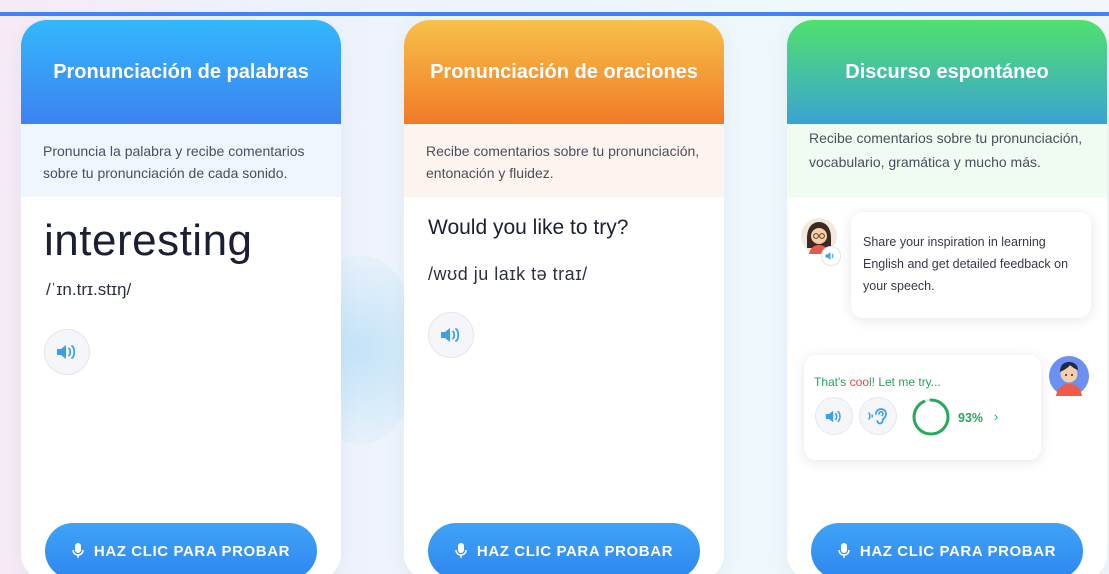 This screenshot has height=574, width=1109. I want to click on practice-word: interesting, so click(148, 240).